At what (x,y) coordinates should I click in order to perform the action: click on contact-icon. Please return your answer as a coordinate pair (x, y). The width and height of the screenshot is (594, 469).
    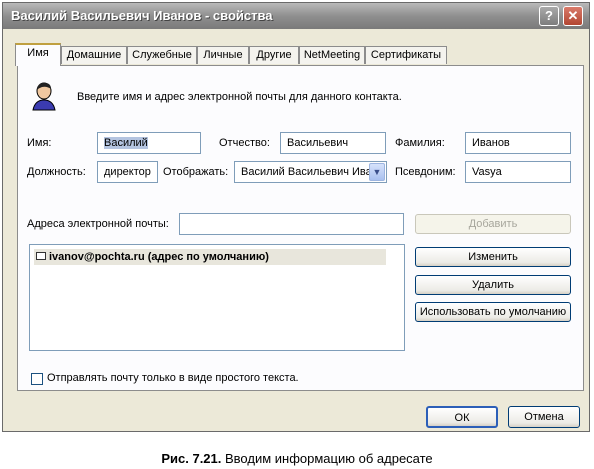
    Looking at the image, I should click on (44, 96).